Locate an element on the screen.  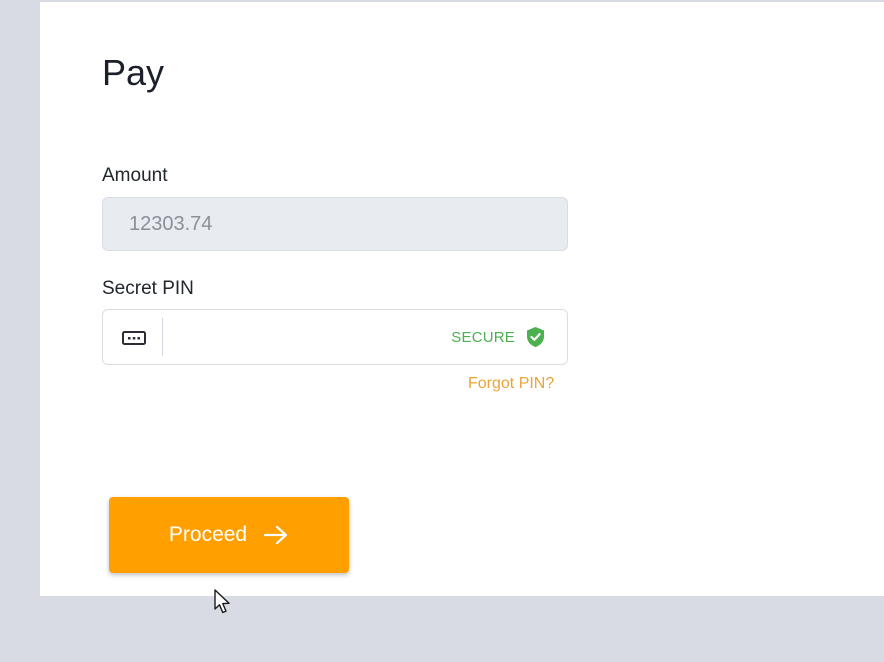
proceed-button: Proceed is located at coordinates (229, 535).